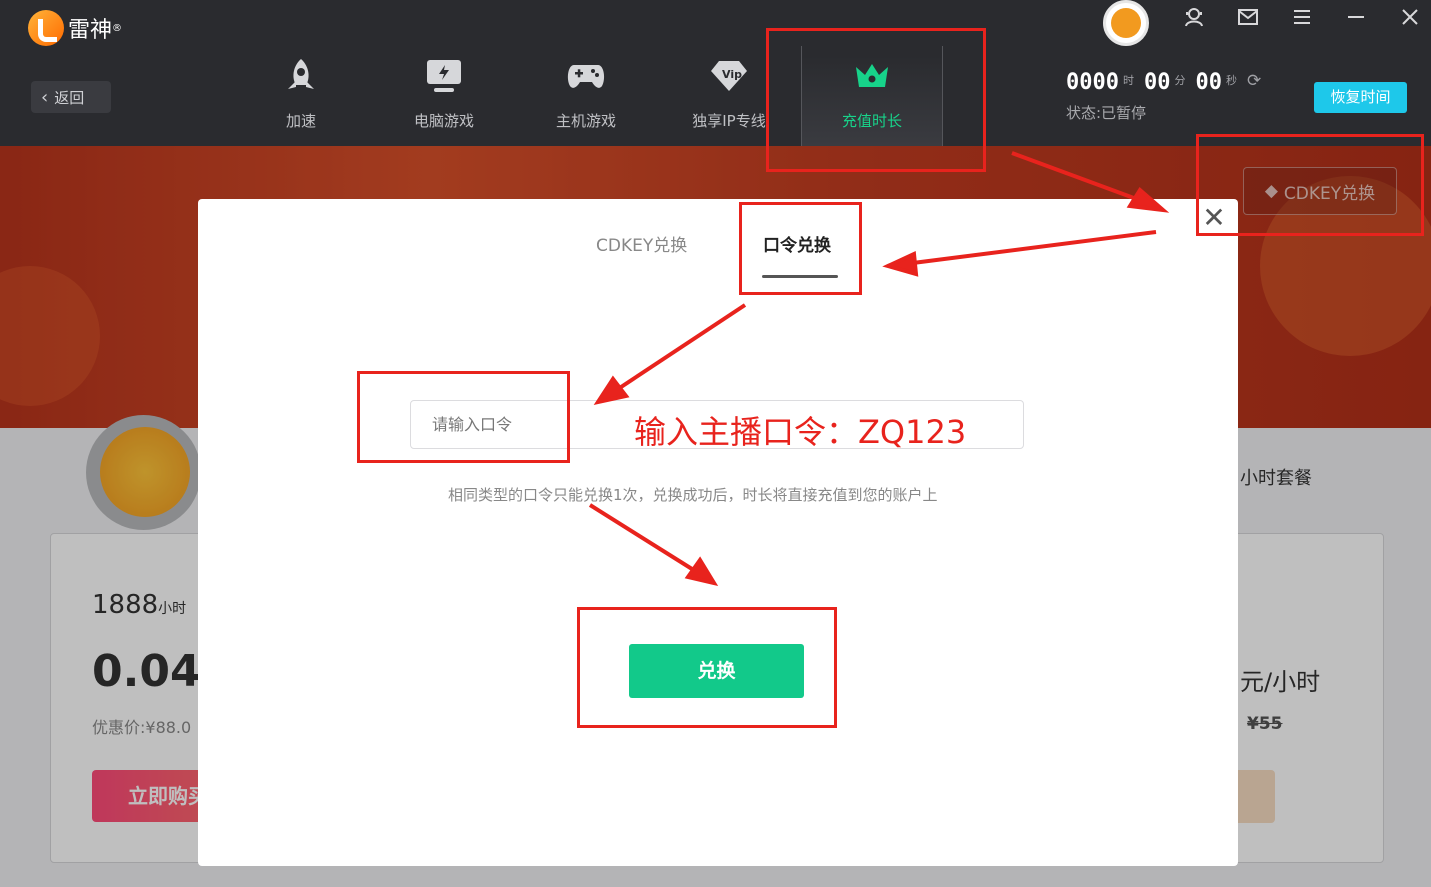 This screenshot has width=1431, height=887. What do you see at coordinates (1302, 17) in the screenshot?
I see `menu-icon` at bounding box center [1302, 17].